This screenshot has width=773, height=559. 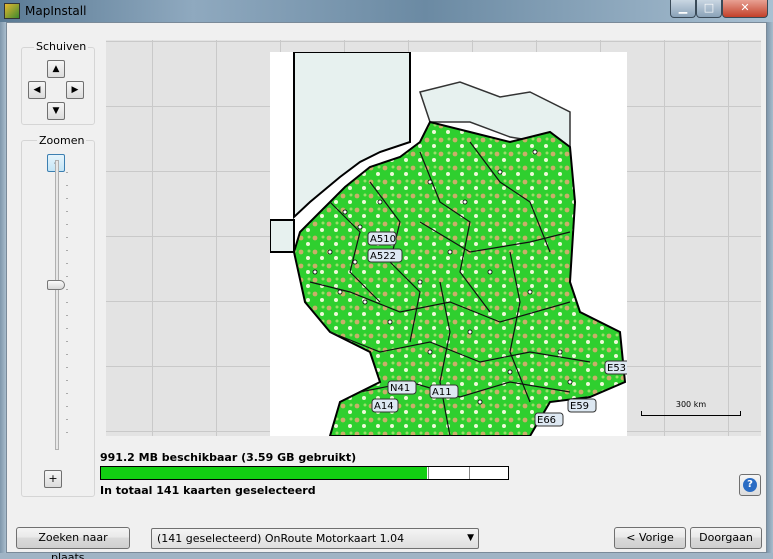 I want to click on road-label: E66, so click(x=546, y=420).